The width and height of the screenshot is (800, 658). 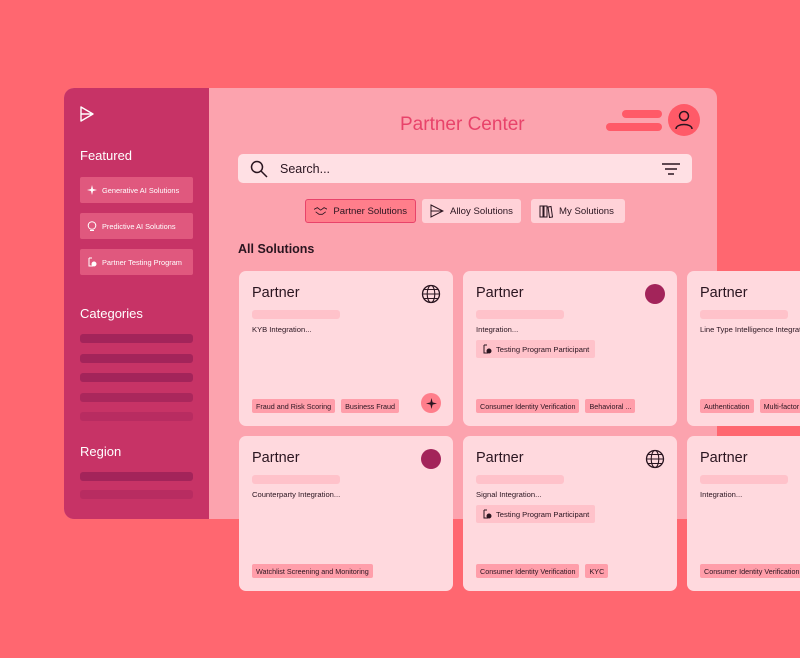 I want to click on card-tags: Consumer Identity Verification KYC, so click(x=542, y=571).